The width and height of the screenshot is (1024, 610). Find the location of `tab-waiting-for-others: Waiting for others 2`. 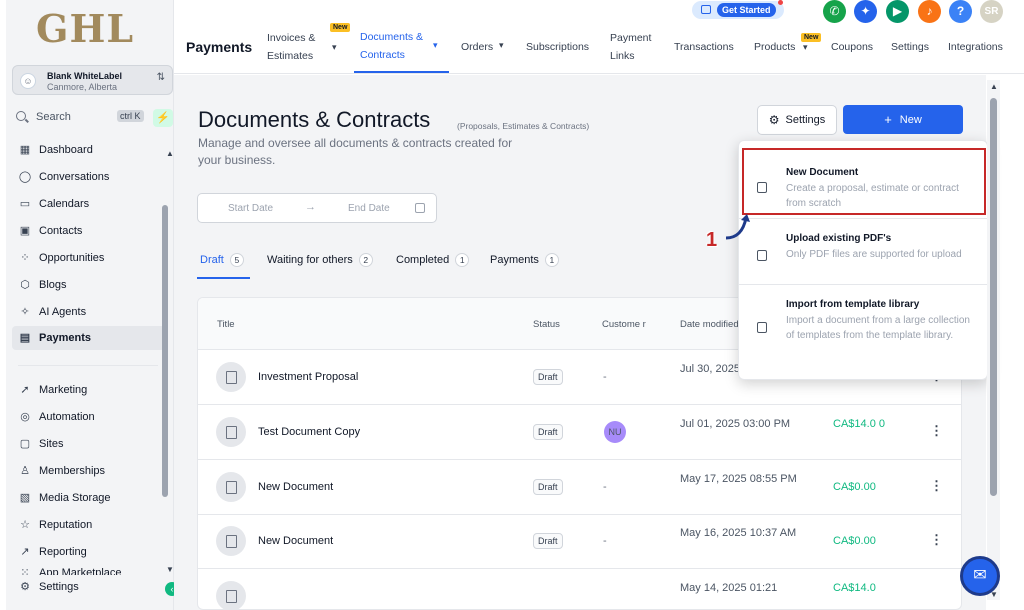

tab-waiting-for-others: Waiting for others 2 is located at coordinates (320, 260).